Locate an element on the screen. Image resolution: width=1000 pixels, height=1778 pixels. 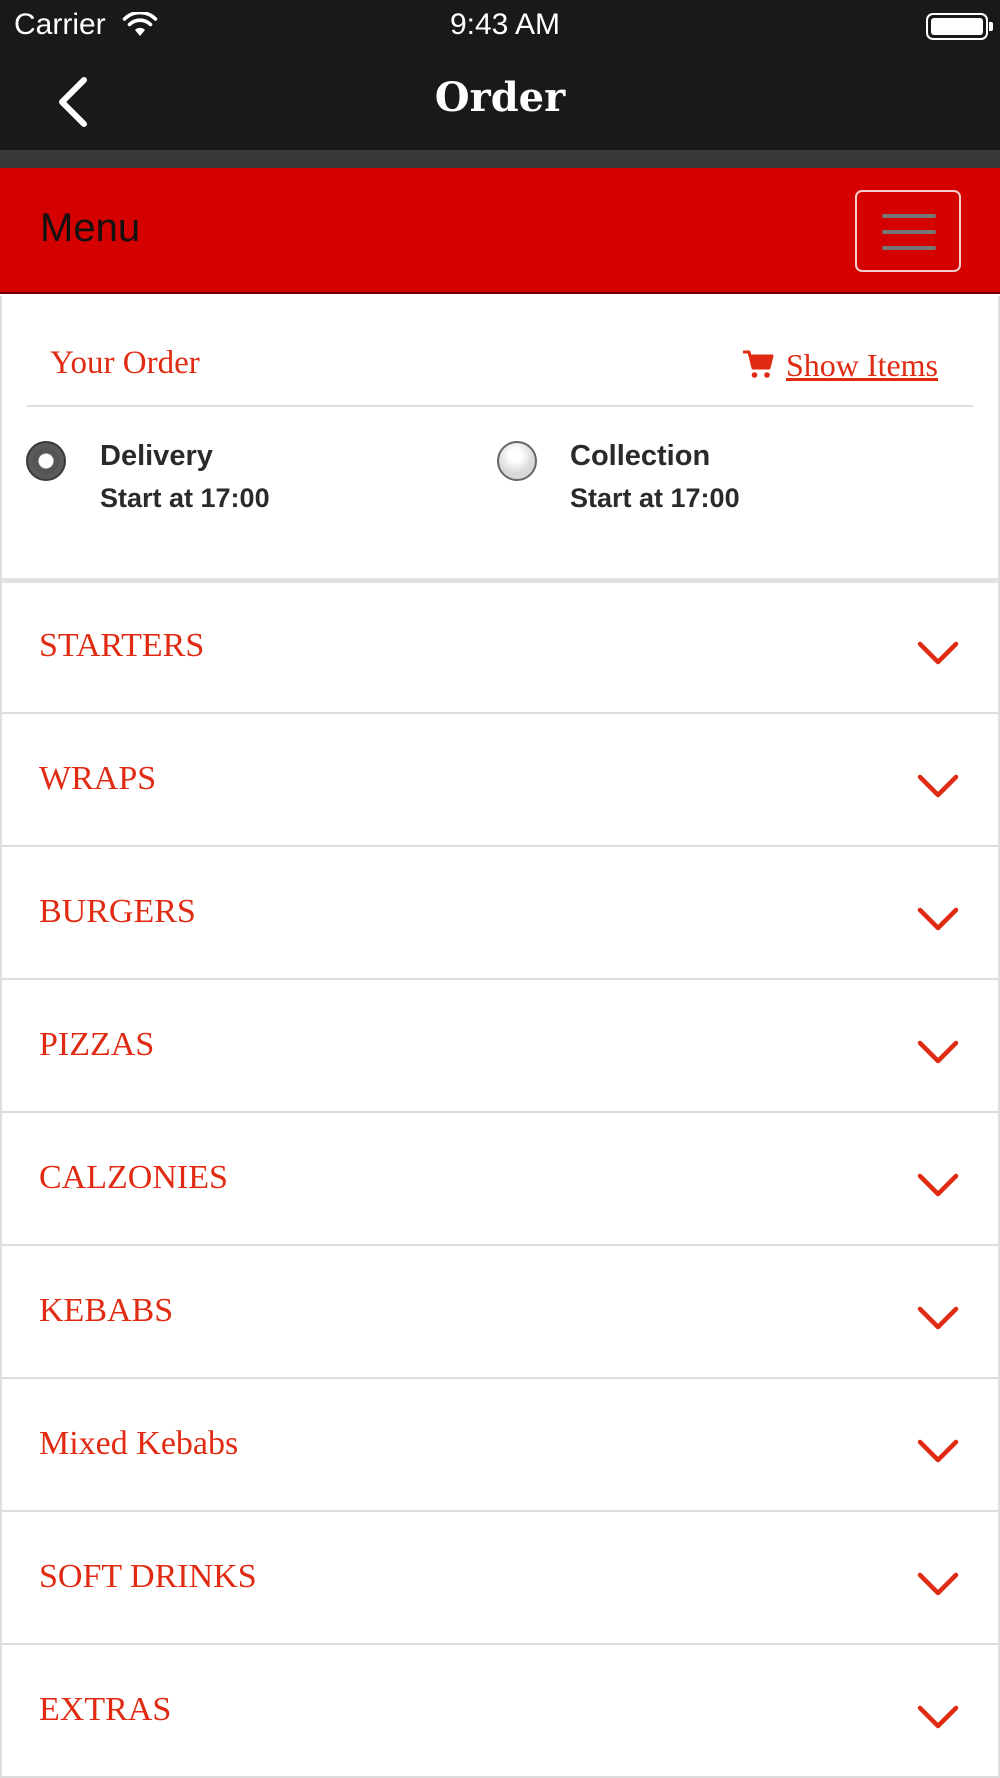
category-label: BURGERS is located at coordinates (117, 911).